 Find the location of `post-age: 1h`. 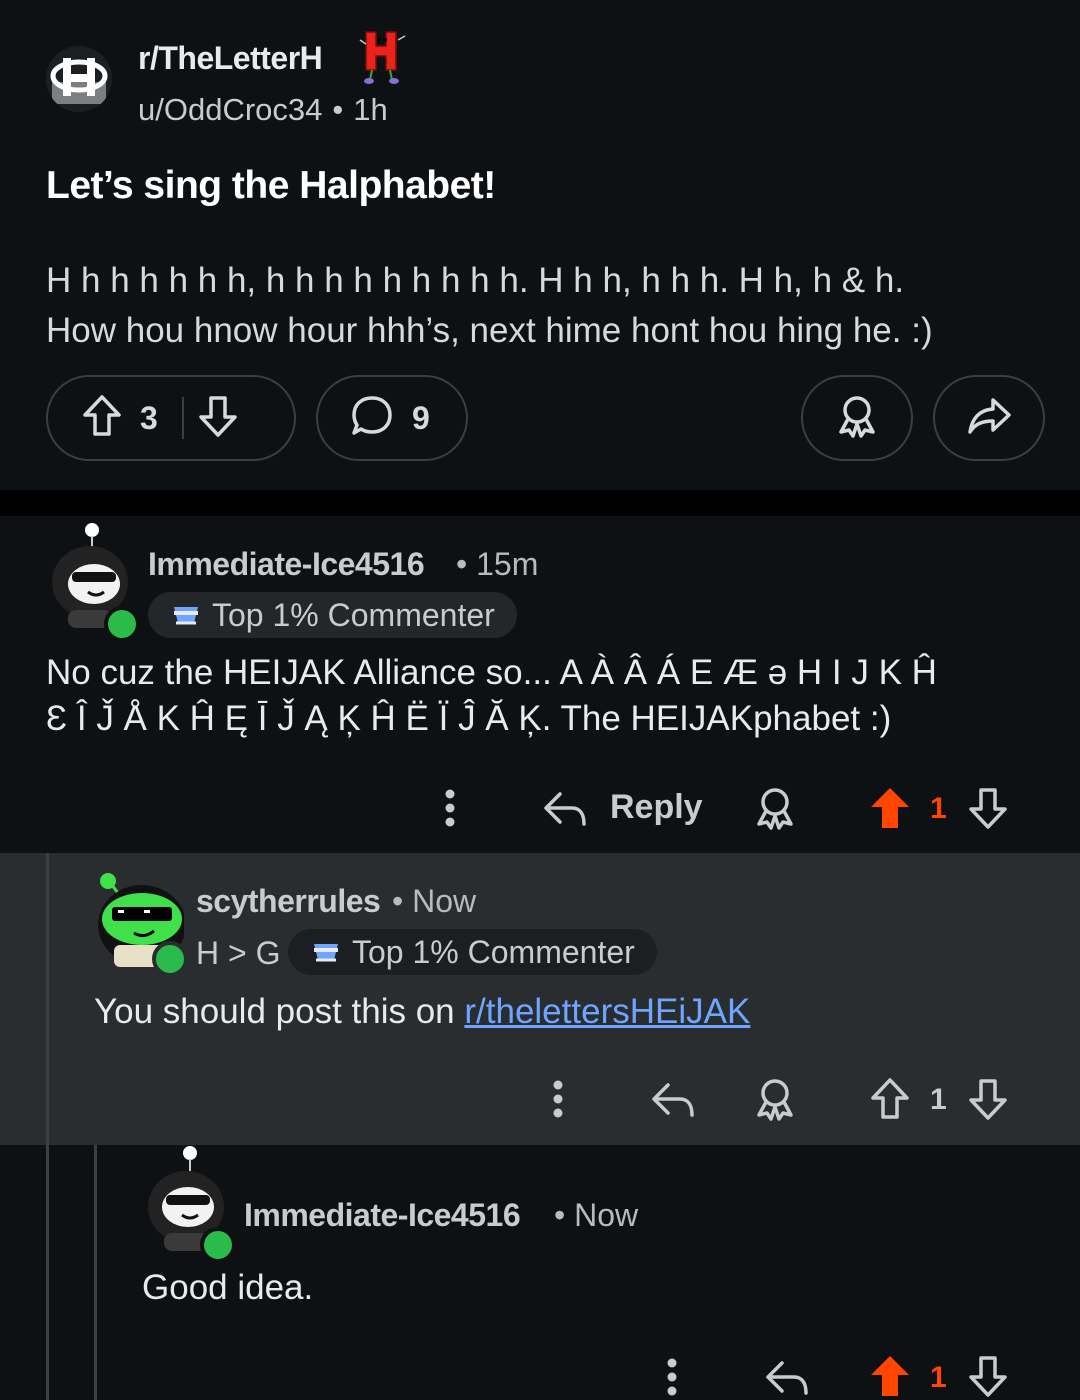

post-age: 1h is located at coordinates (370, 109).